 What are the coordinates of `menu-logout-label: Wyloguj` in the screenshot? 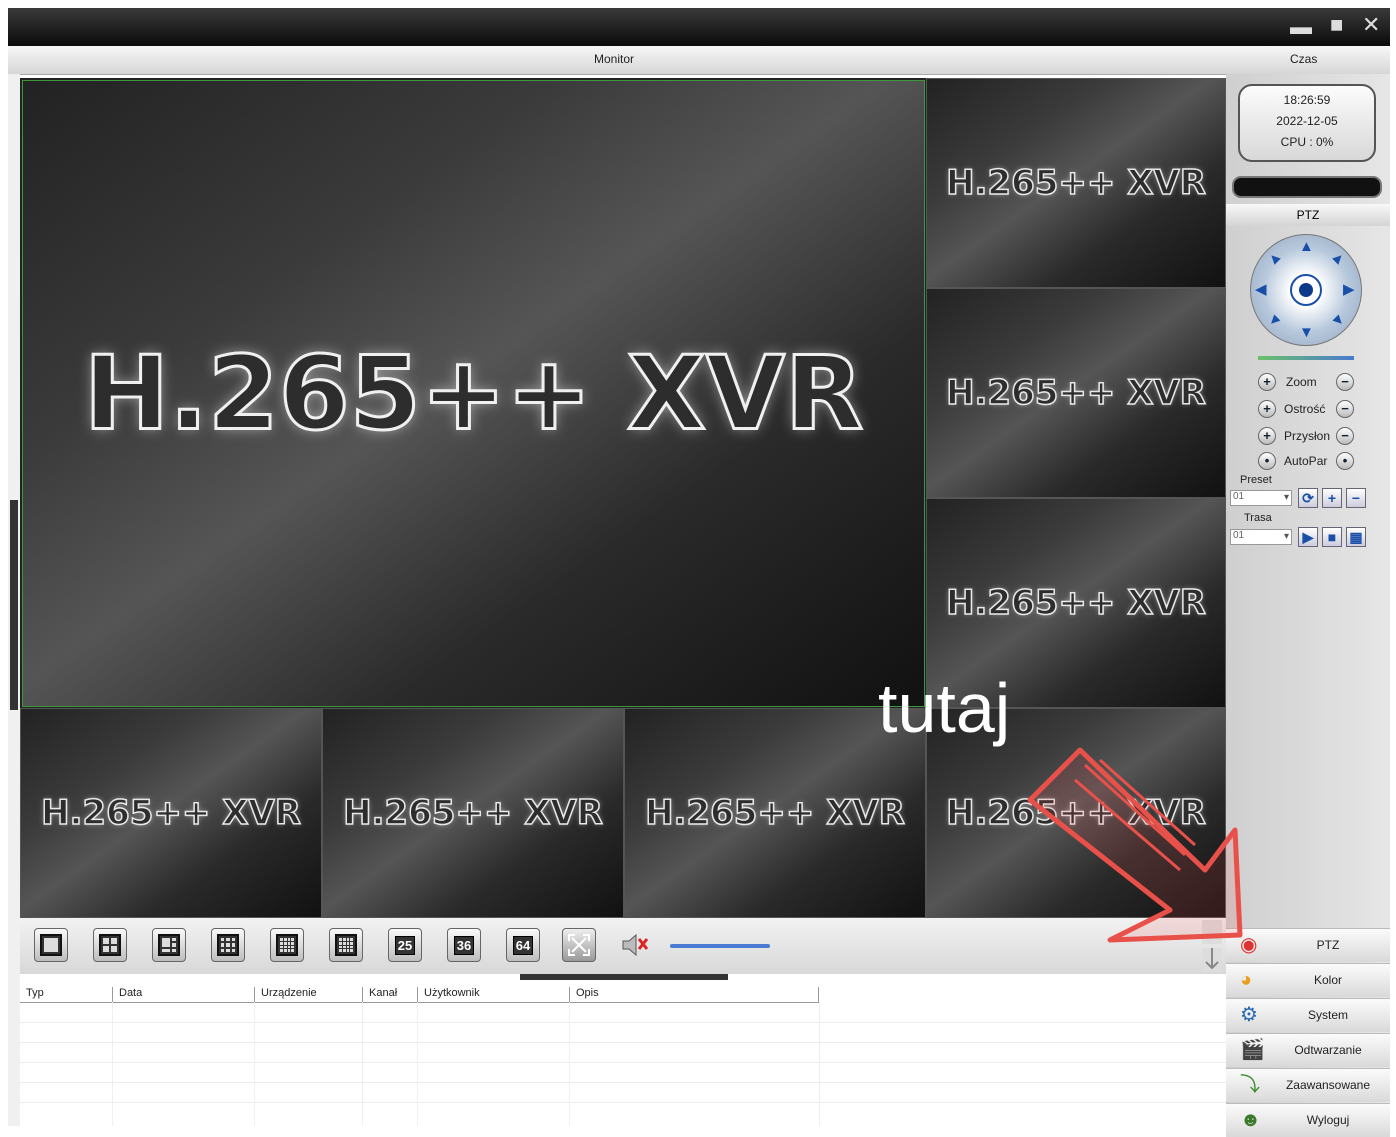 It's located at (1328, 1120).